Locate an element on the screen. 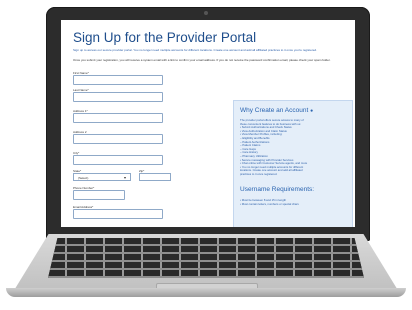  username-requirements-heading: Username Requirements: is located at coordinates (277, 189).